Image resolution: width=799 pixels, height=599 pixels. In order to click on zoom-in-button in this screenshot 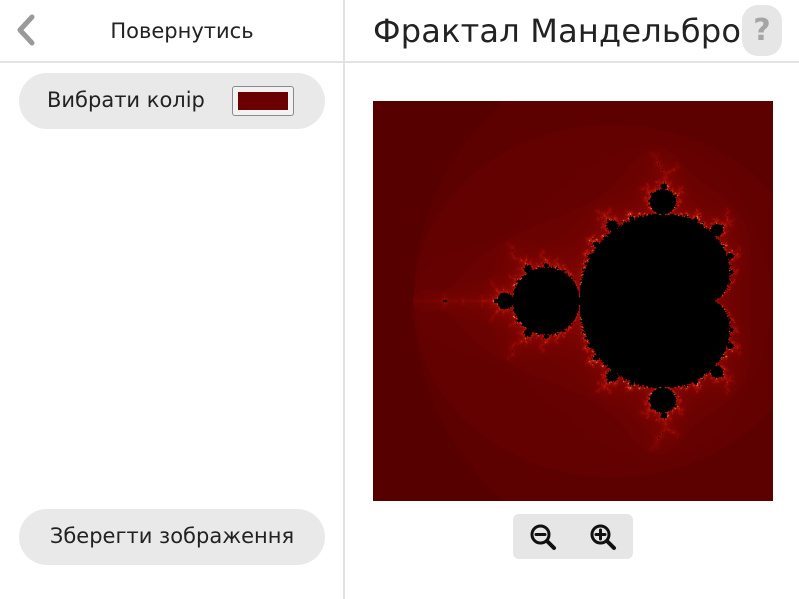, I will do `click(603, 536)`.